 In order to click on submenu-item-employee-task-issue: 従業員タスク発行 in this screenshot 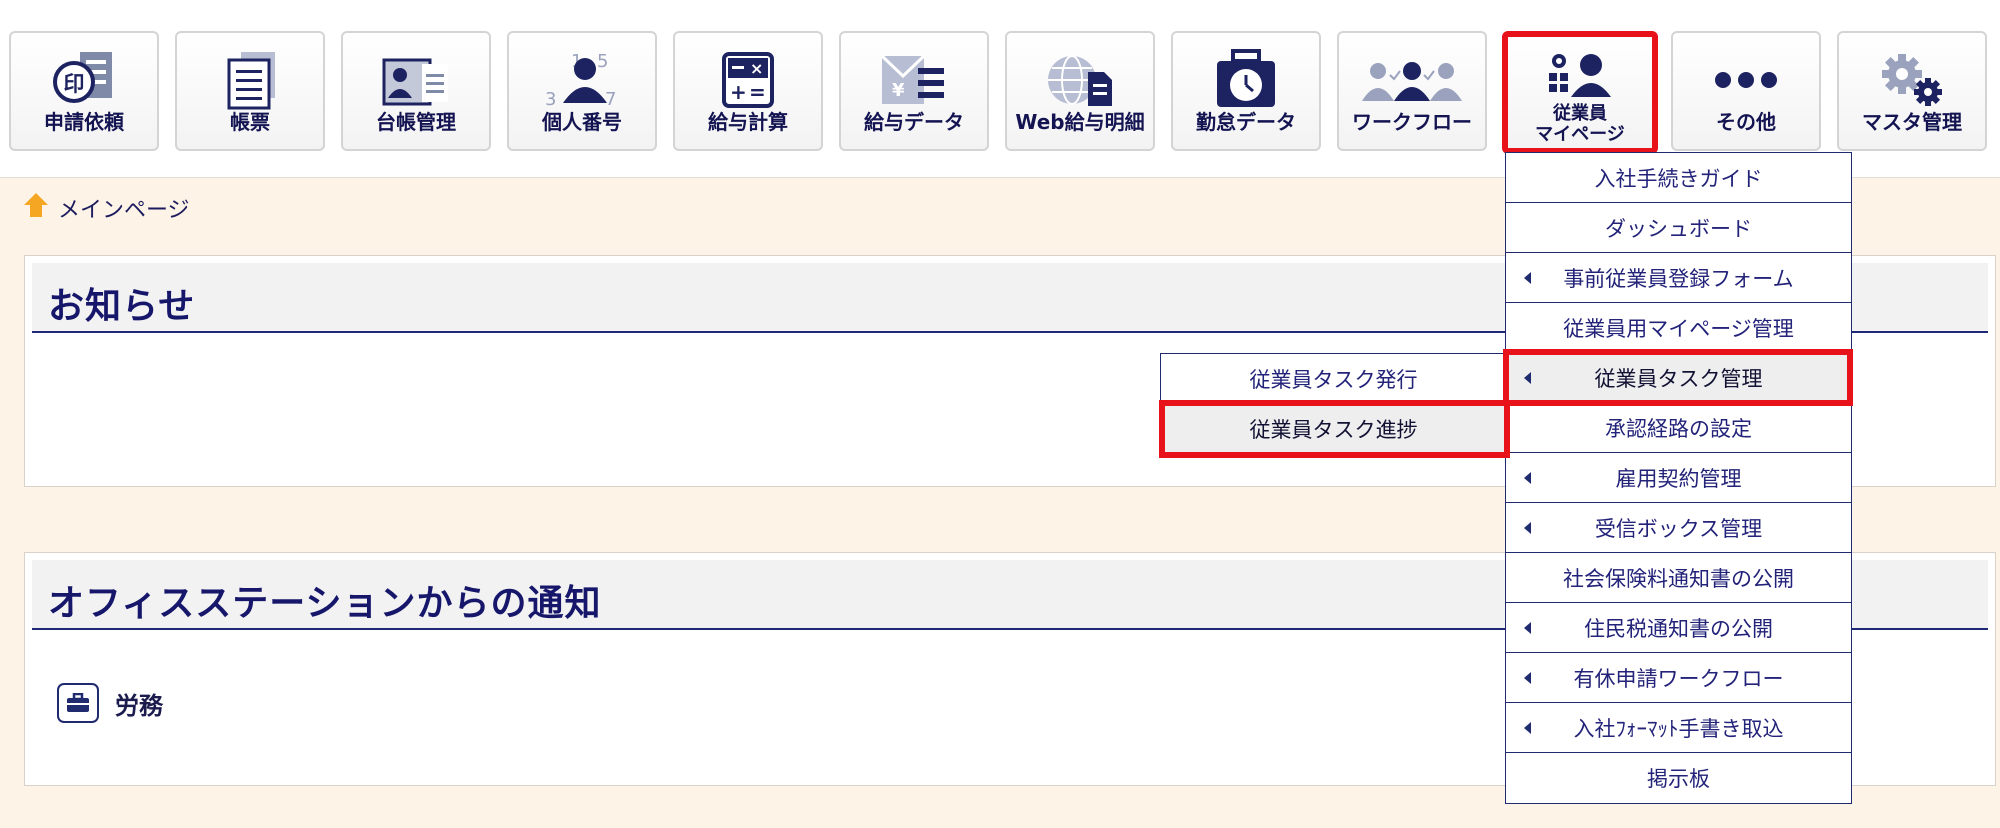, I will do `click(1333, 379)`.